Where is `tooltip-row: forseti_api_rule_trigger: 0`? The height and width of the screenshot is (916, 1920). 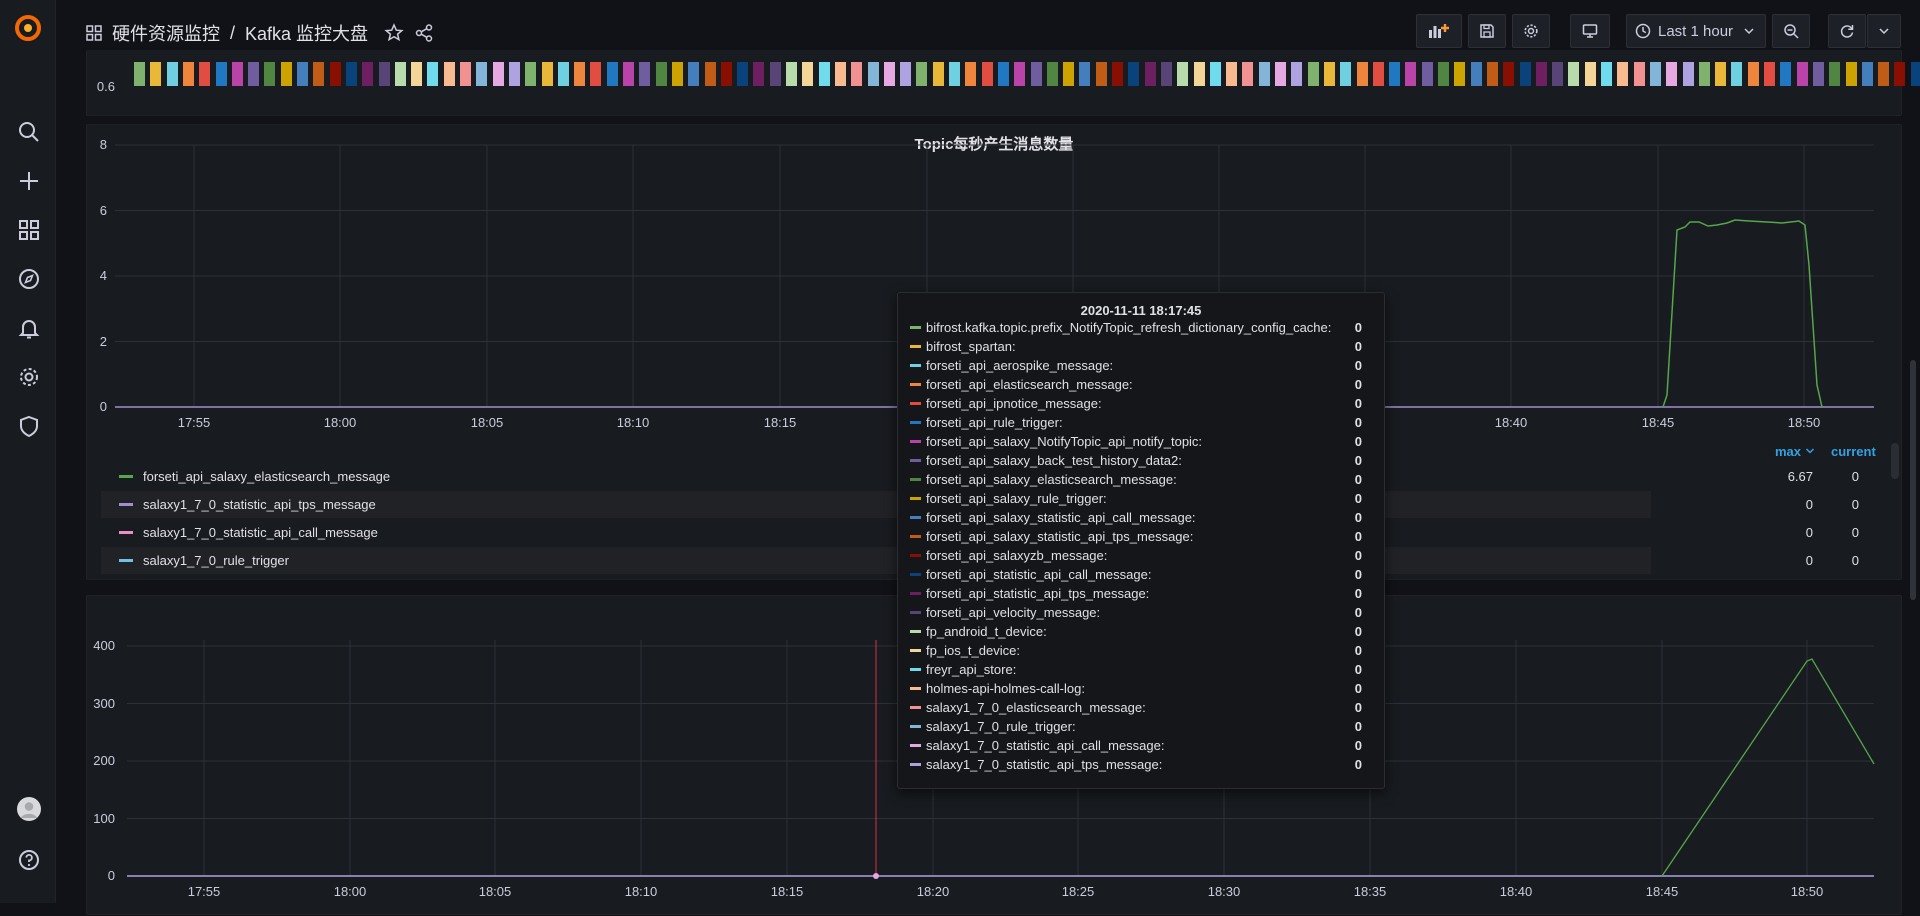
tooltip-row: forseti_api_rule_trigger: 0 is located at coordinates (1142, 422).